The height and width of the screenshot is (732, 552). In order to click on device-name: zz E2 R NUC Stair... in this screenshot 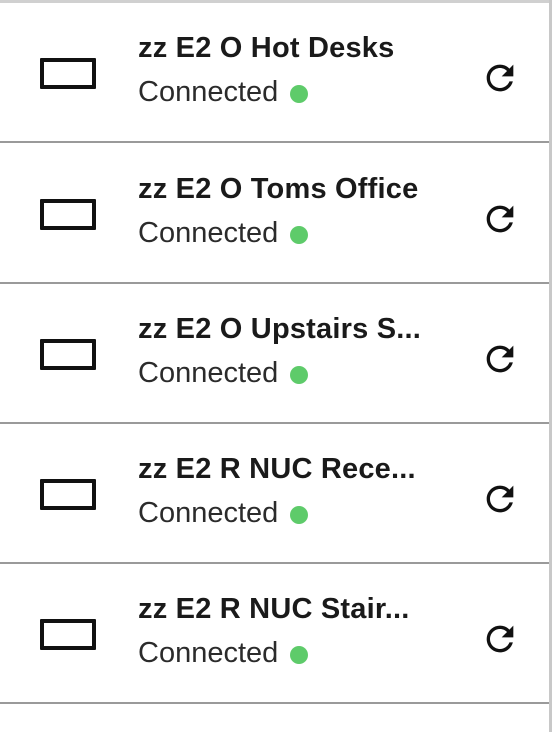, I will do `click(274, 609)`.